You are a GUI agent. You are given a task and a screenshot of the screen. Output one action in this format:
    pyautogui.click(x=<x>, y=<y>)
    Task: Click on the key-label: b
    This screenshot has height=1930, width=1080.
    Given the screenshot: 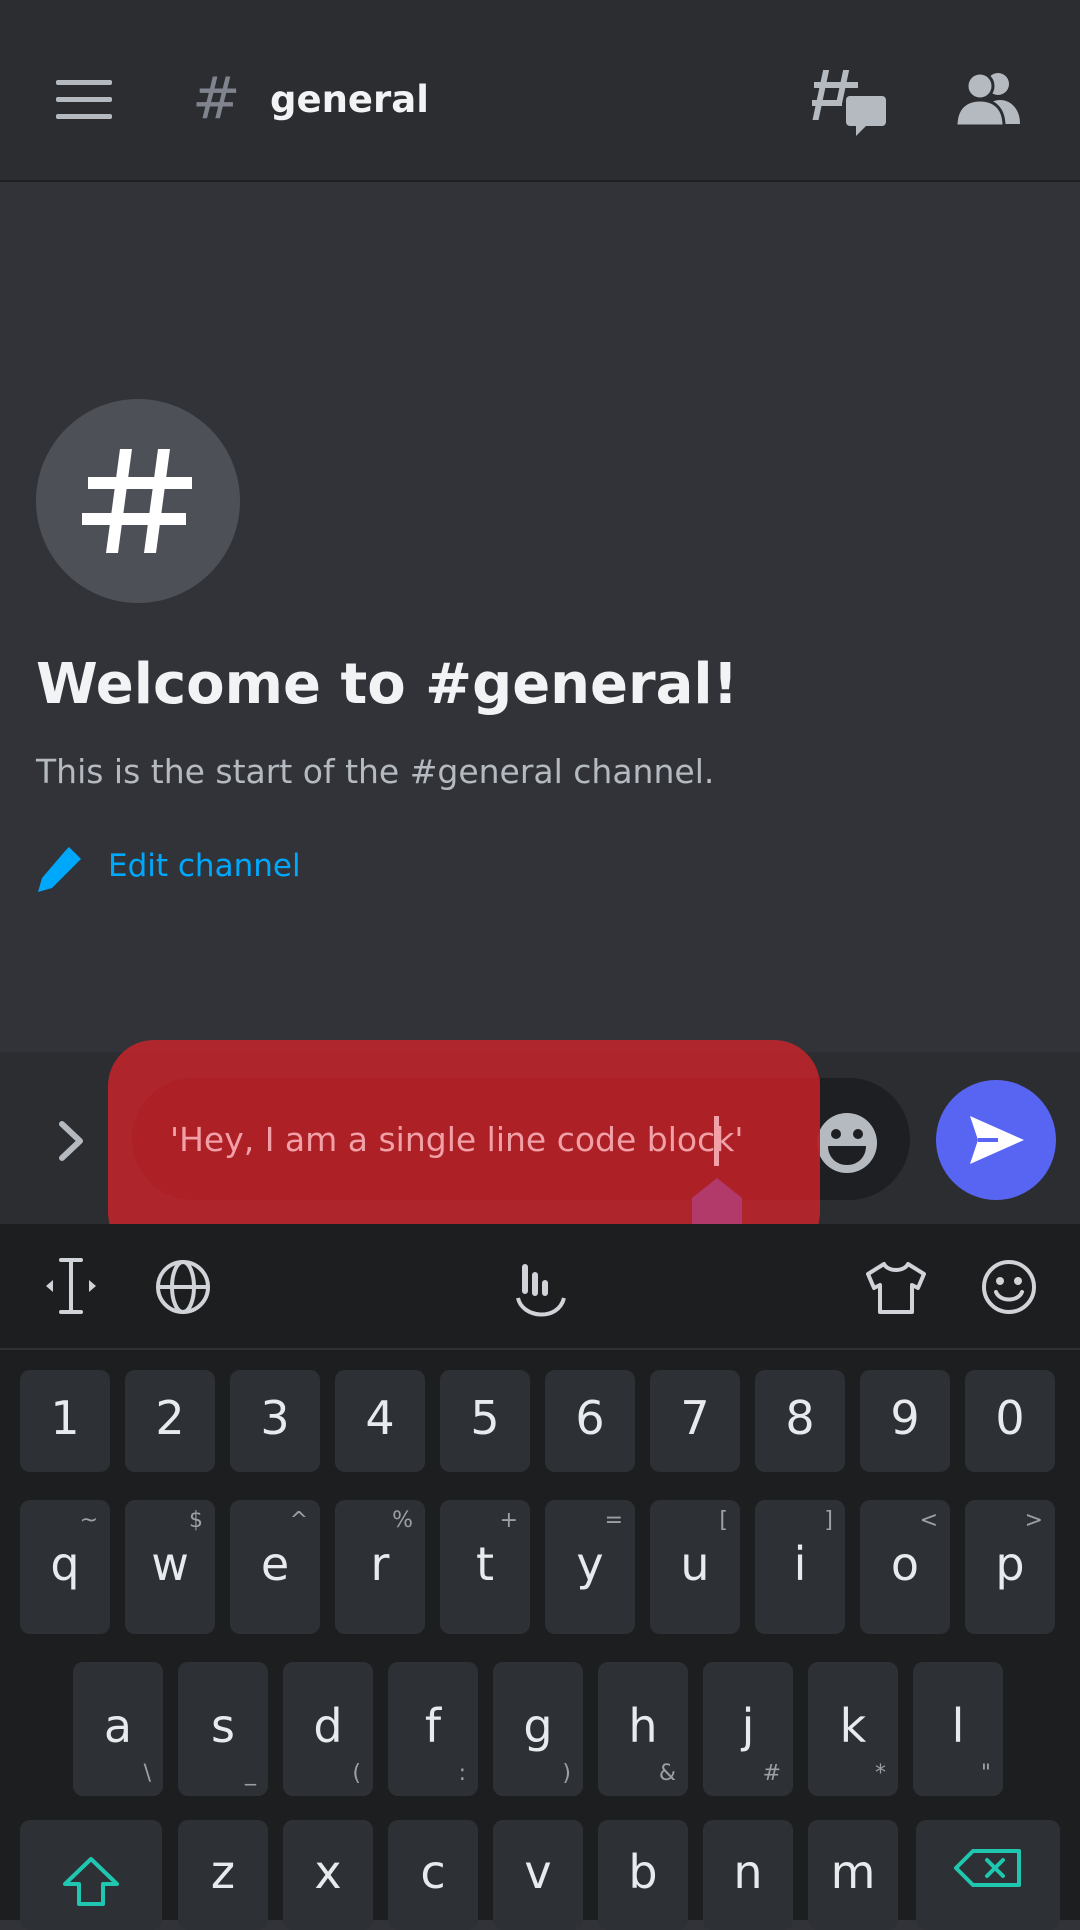 What is the action you would take?
    pyautogui.click(x=643, y=1872)
    